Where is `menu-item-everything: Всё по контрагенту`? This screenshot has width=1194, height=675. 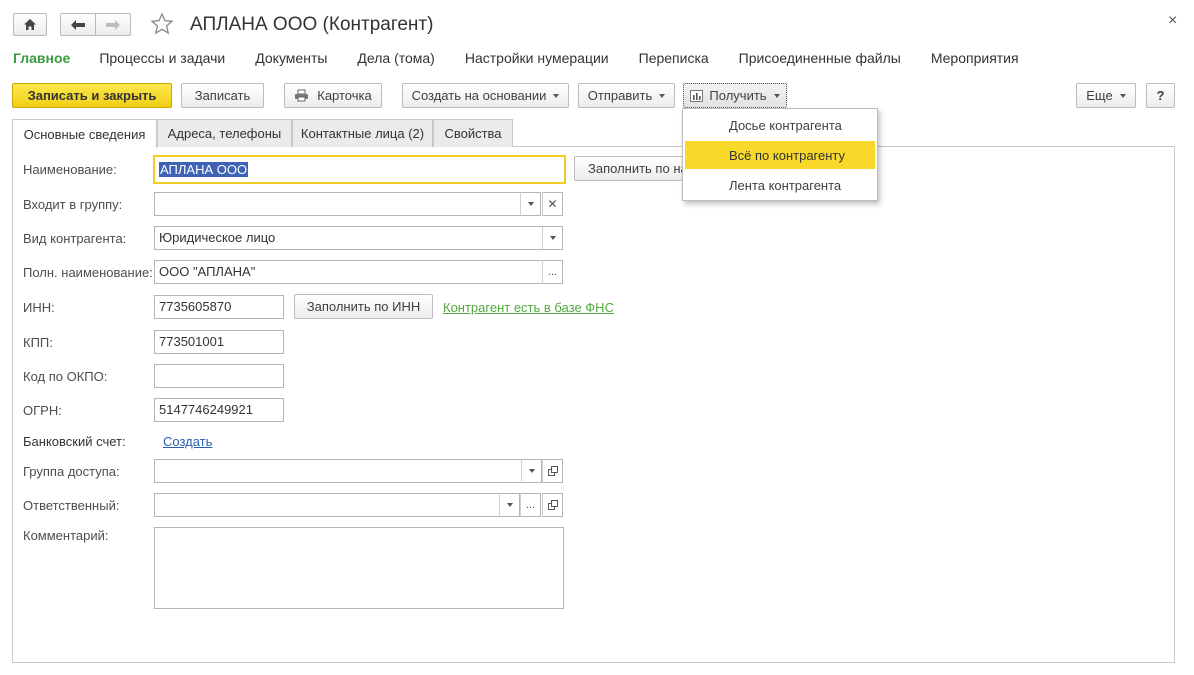
menu-item-everything: Всё по контрагенту is located at coordinates (780, 155).